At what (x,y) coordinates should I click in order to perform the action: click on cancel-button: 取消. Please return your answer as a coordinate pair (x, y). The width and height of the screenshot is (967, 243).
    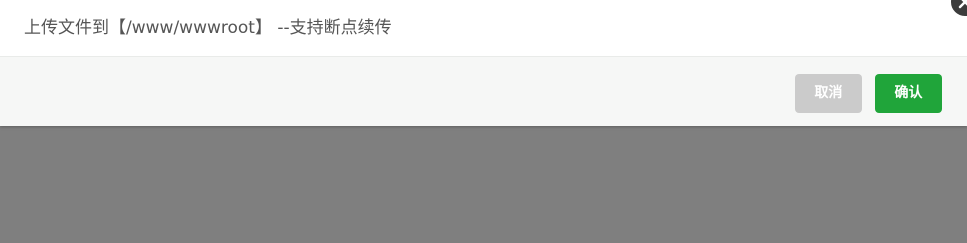
    Looking at the image, I should click on (828, 93).